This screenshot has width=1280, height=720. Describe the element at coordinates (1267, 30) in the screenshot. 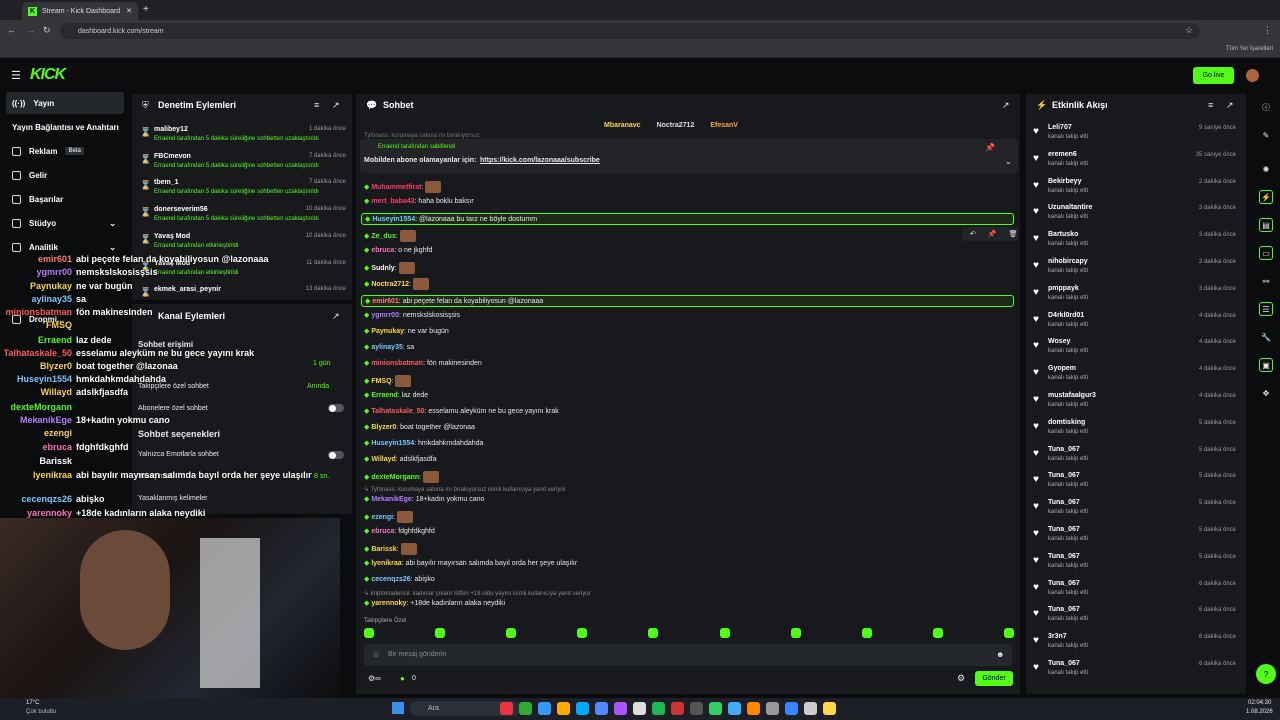

I see `menu-dots-icon: ⋮` at that location.